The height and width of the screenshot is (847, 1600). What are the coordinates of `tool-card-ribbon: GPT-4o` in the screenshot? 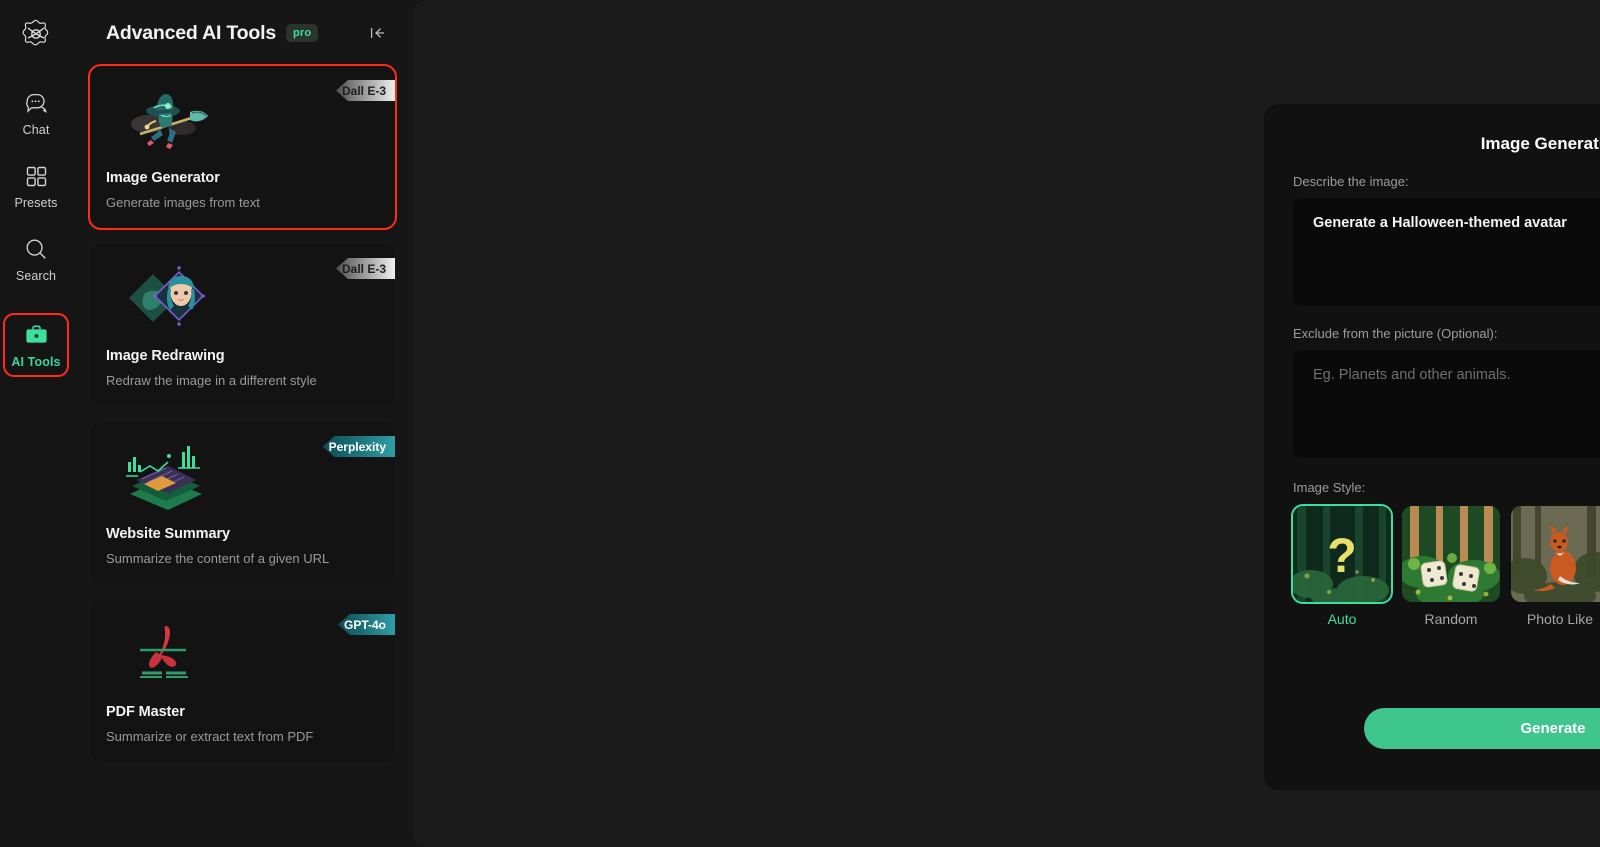 It's located at (366, 624).